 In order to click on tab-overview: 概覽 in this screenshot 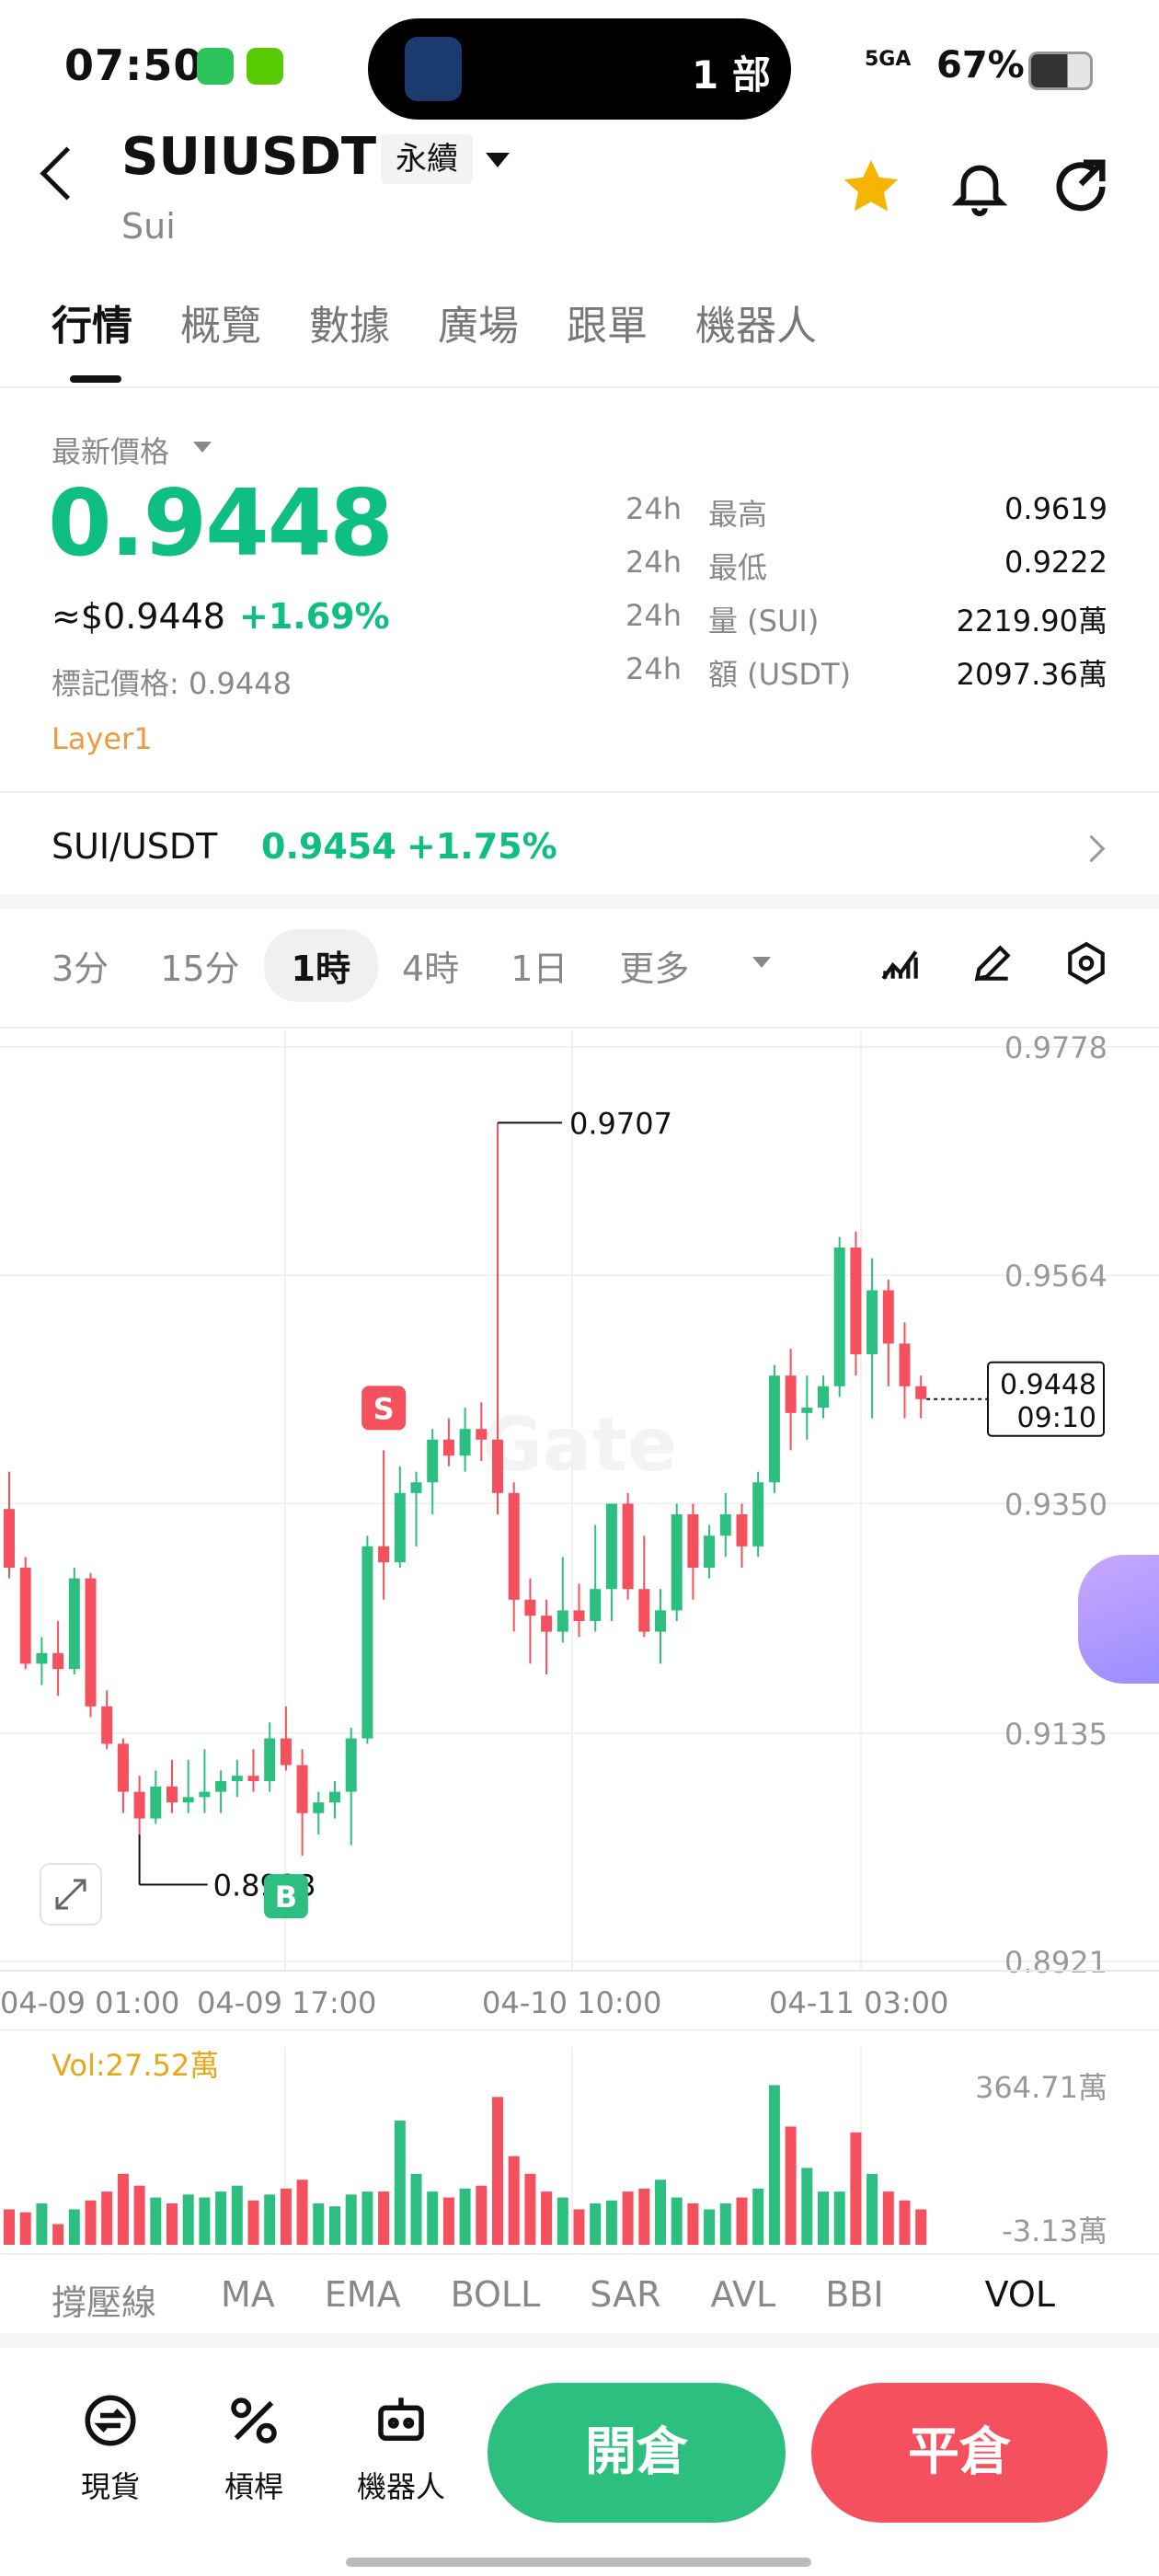, I will do `click(220, 322)`.